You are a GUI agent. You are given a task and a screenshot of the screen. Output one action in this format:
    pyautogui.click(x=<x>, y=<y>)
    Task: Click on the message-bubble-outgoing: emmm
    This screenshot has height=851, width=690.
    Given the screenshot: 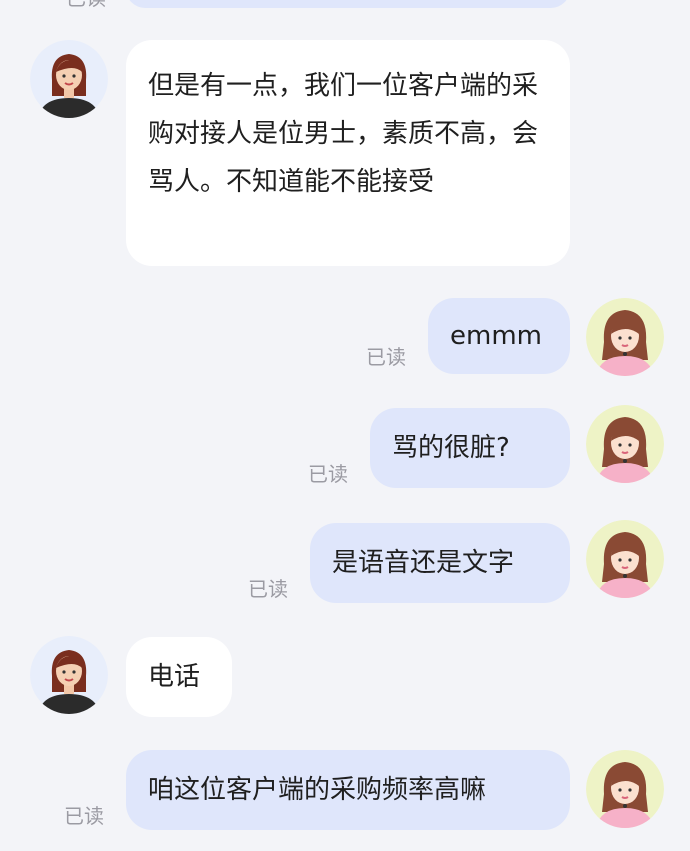 What is the action you would take?
    pyautogui.click(x=499, y=336)
    